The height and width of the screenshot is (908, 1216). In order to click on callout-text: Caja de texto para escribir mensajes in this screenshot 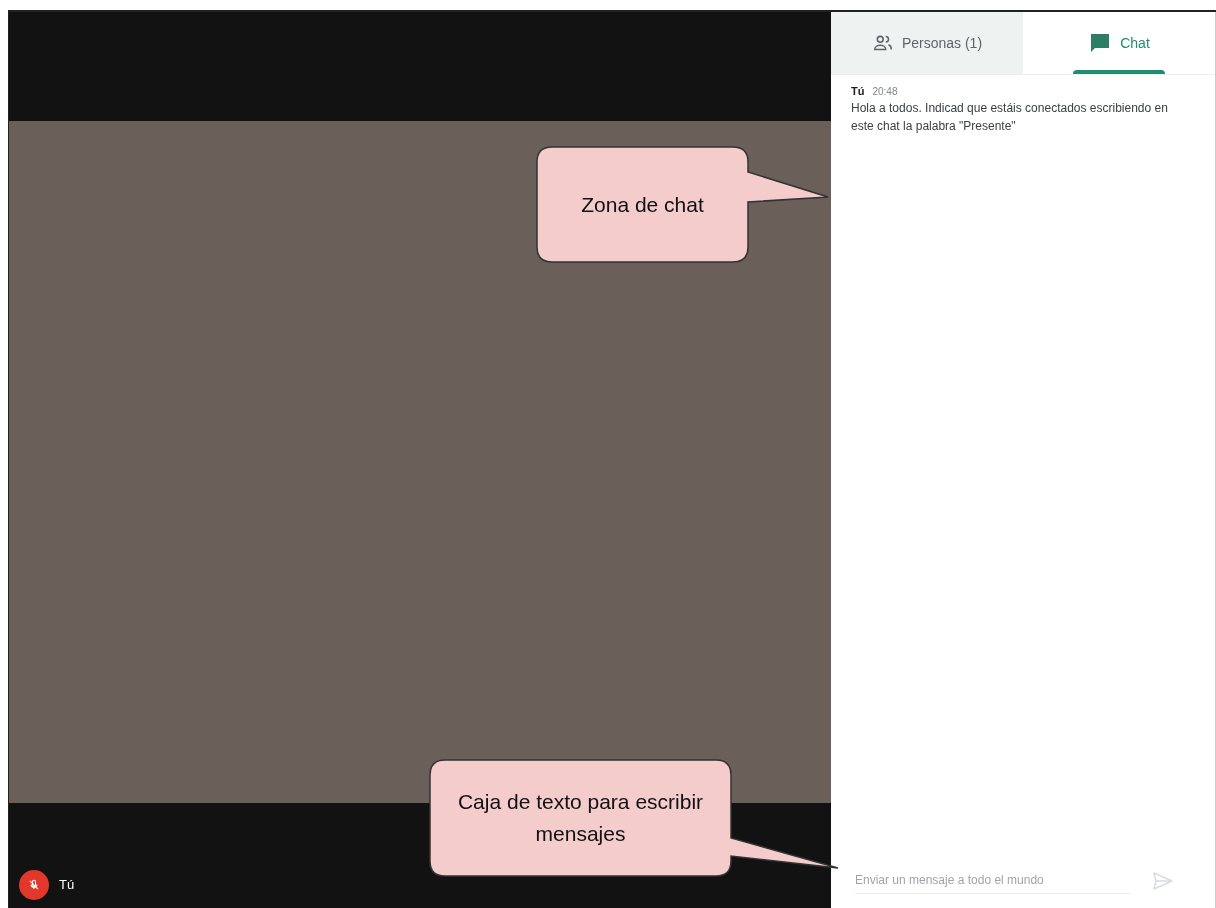, I will do `click(580, 818)`.